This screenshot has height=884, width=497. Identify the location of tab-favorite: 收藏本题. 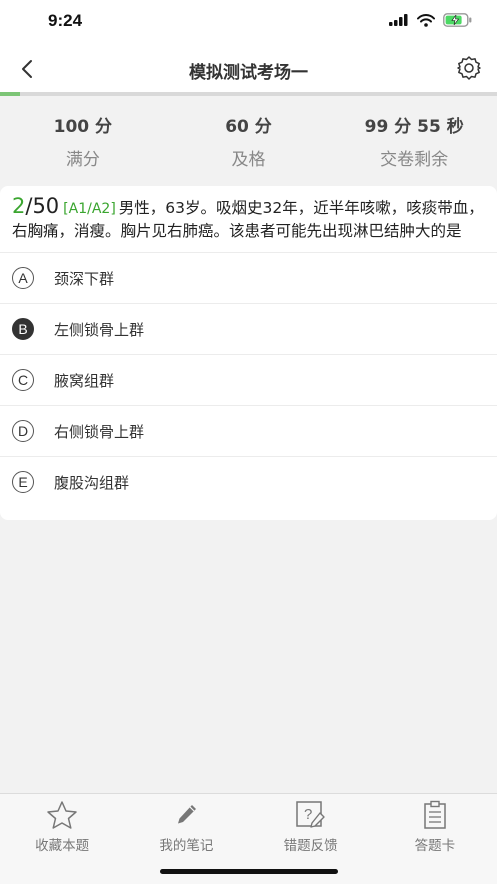
(62, 839).